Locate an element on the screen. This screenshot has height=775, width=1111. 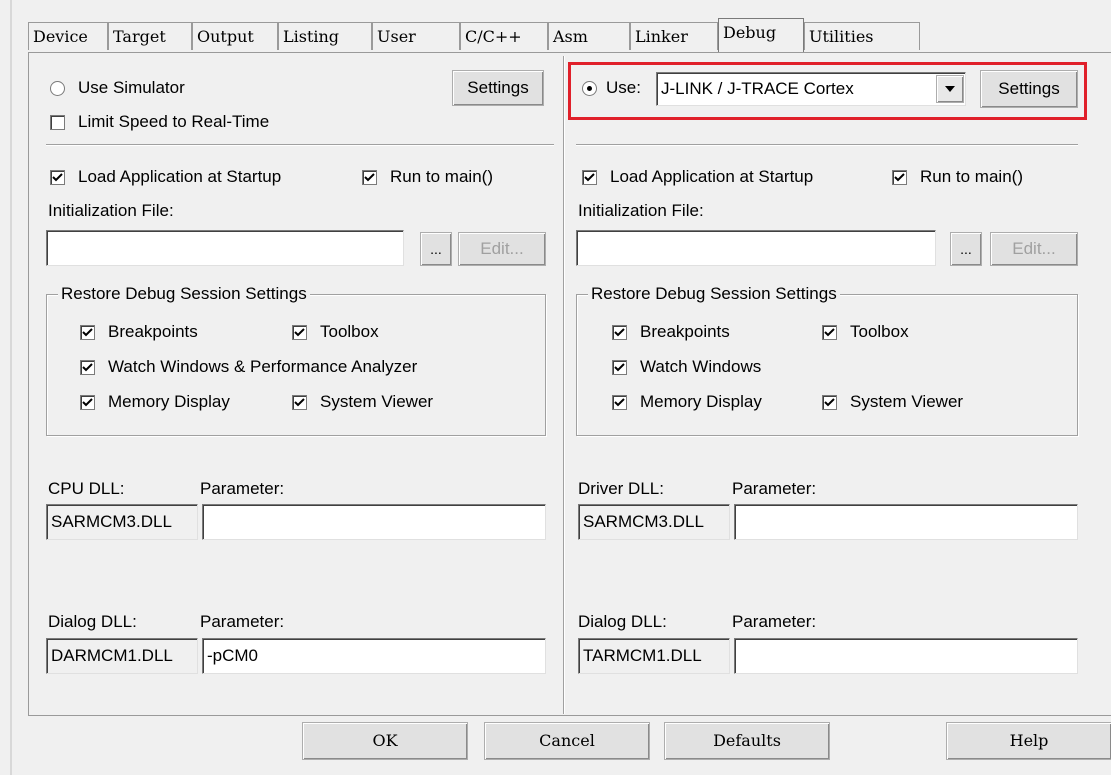
left-init-file-label: Initialization File: is located at coordinates (111, 210).